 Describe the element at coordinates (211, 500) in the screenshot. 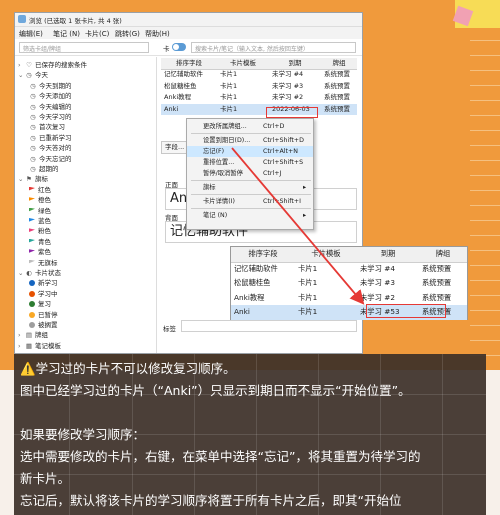

I see `caption-line-7: 忘记后，默认将该卡片的学习顺序将置于所有卡片之后，即其“开始位` at that location.